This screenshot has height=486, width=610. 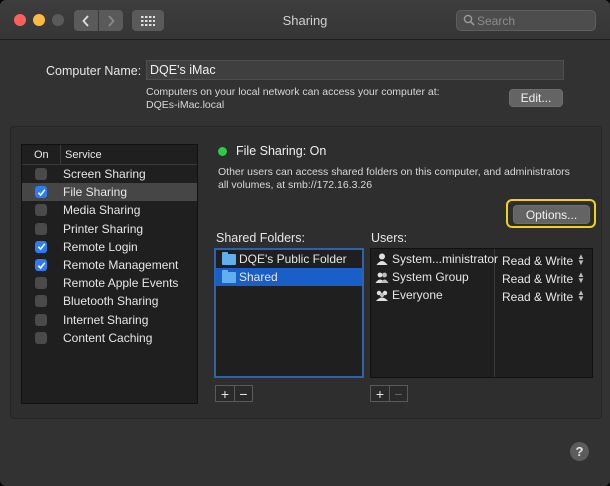 I want to click on user-item: Everyone, so click(x=409, y=295).